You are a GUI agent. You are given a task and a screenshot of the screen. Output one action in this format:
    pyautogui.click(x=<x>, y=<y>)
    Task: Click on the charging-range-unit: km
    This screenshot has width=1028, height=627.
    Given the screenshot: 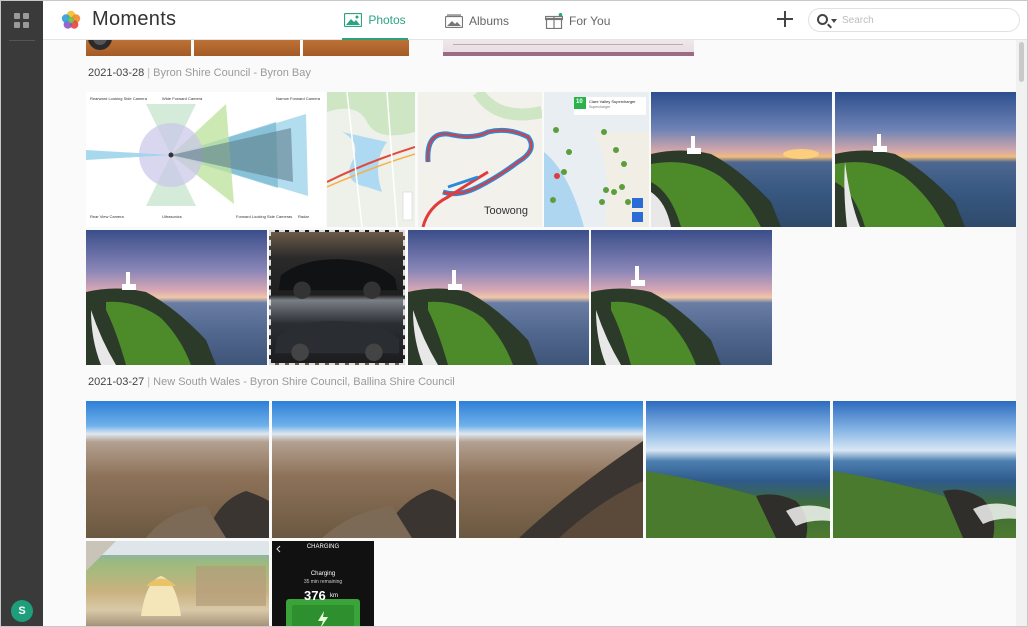 What is the action you would take?
    pyautogui.click(x=334, y=596)
    